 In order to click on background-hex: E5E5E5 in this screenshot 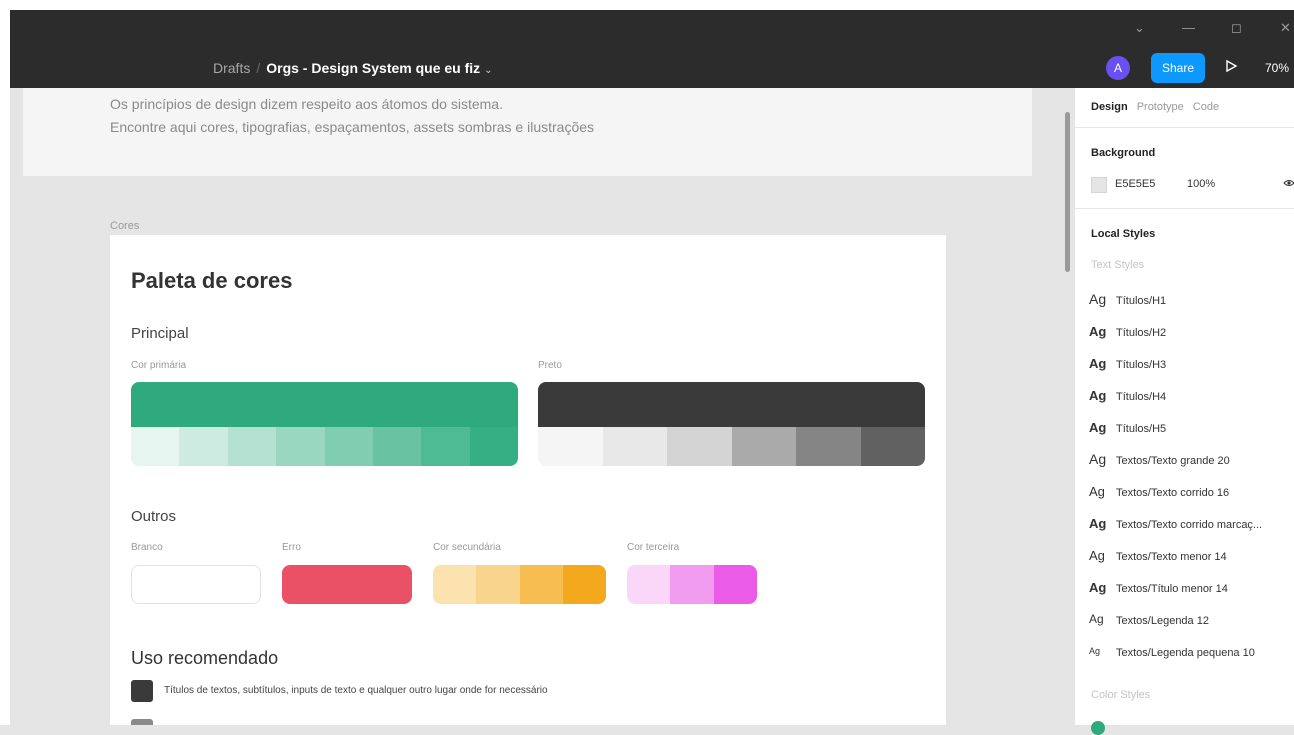, I will do `click(1135, 184)`.